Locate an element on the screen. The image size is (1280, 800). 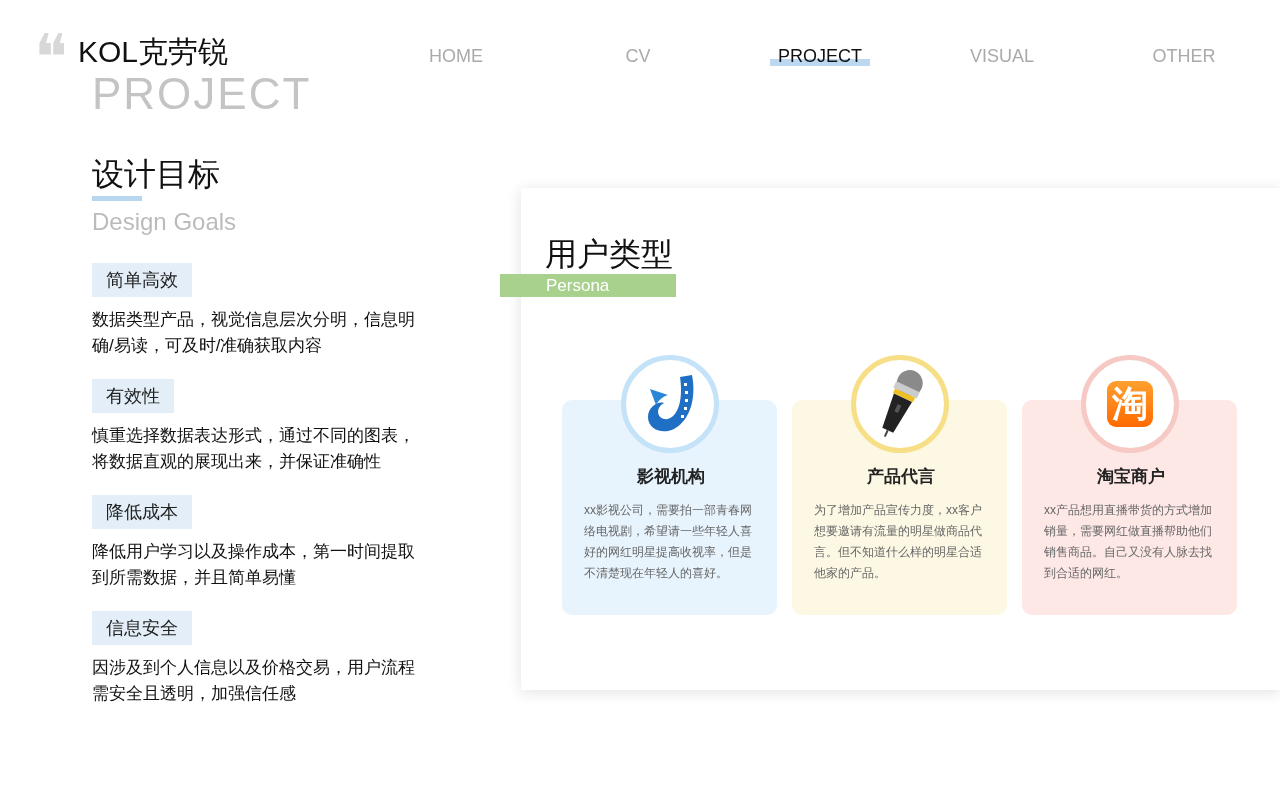
nav-tab: OTHER is located at coordinates (1184, 56).